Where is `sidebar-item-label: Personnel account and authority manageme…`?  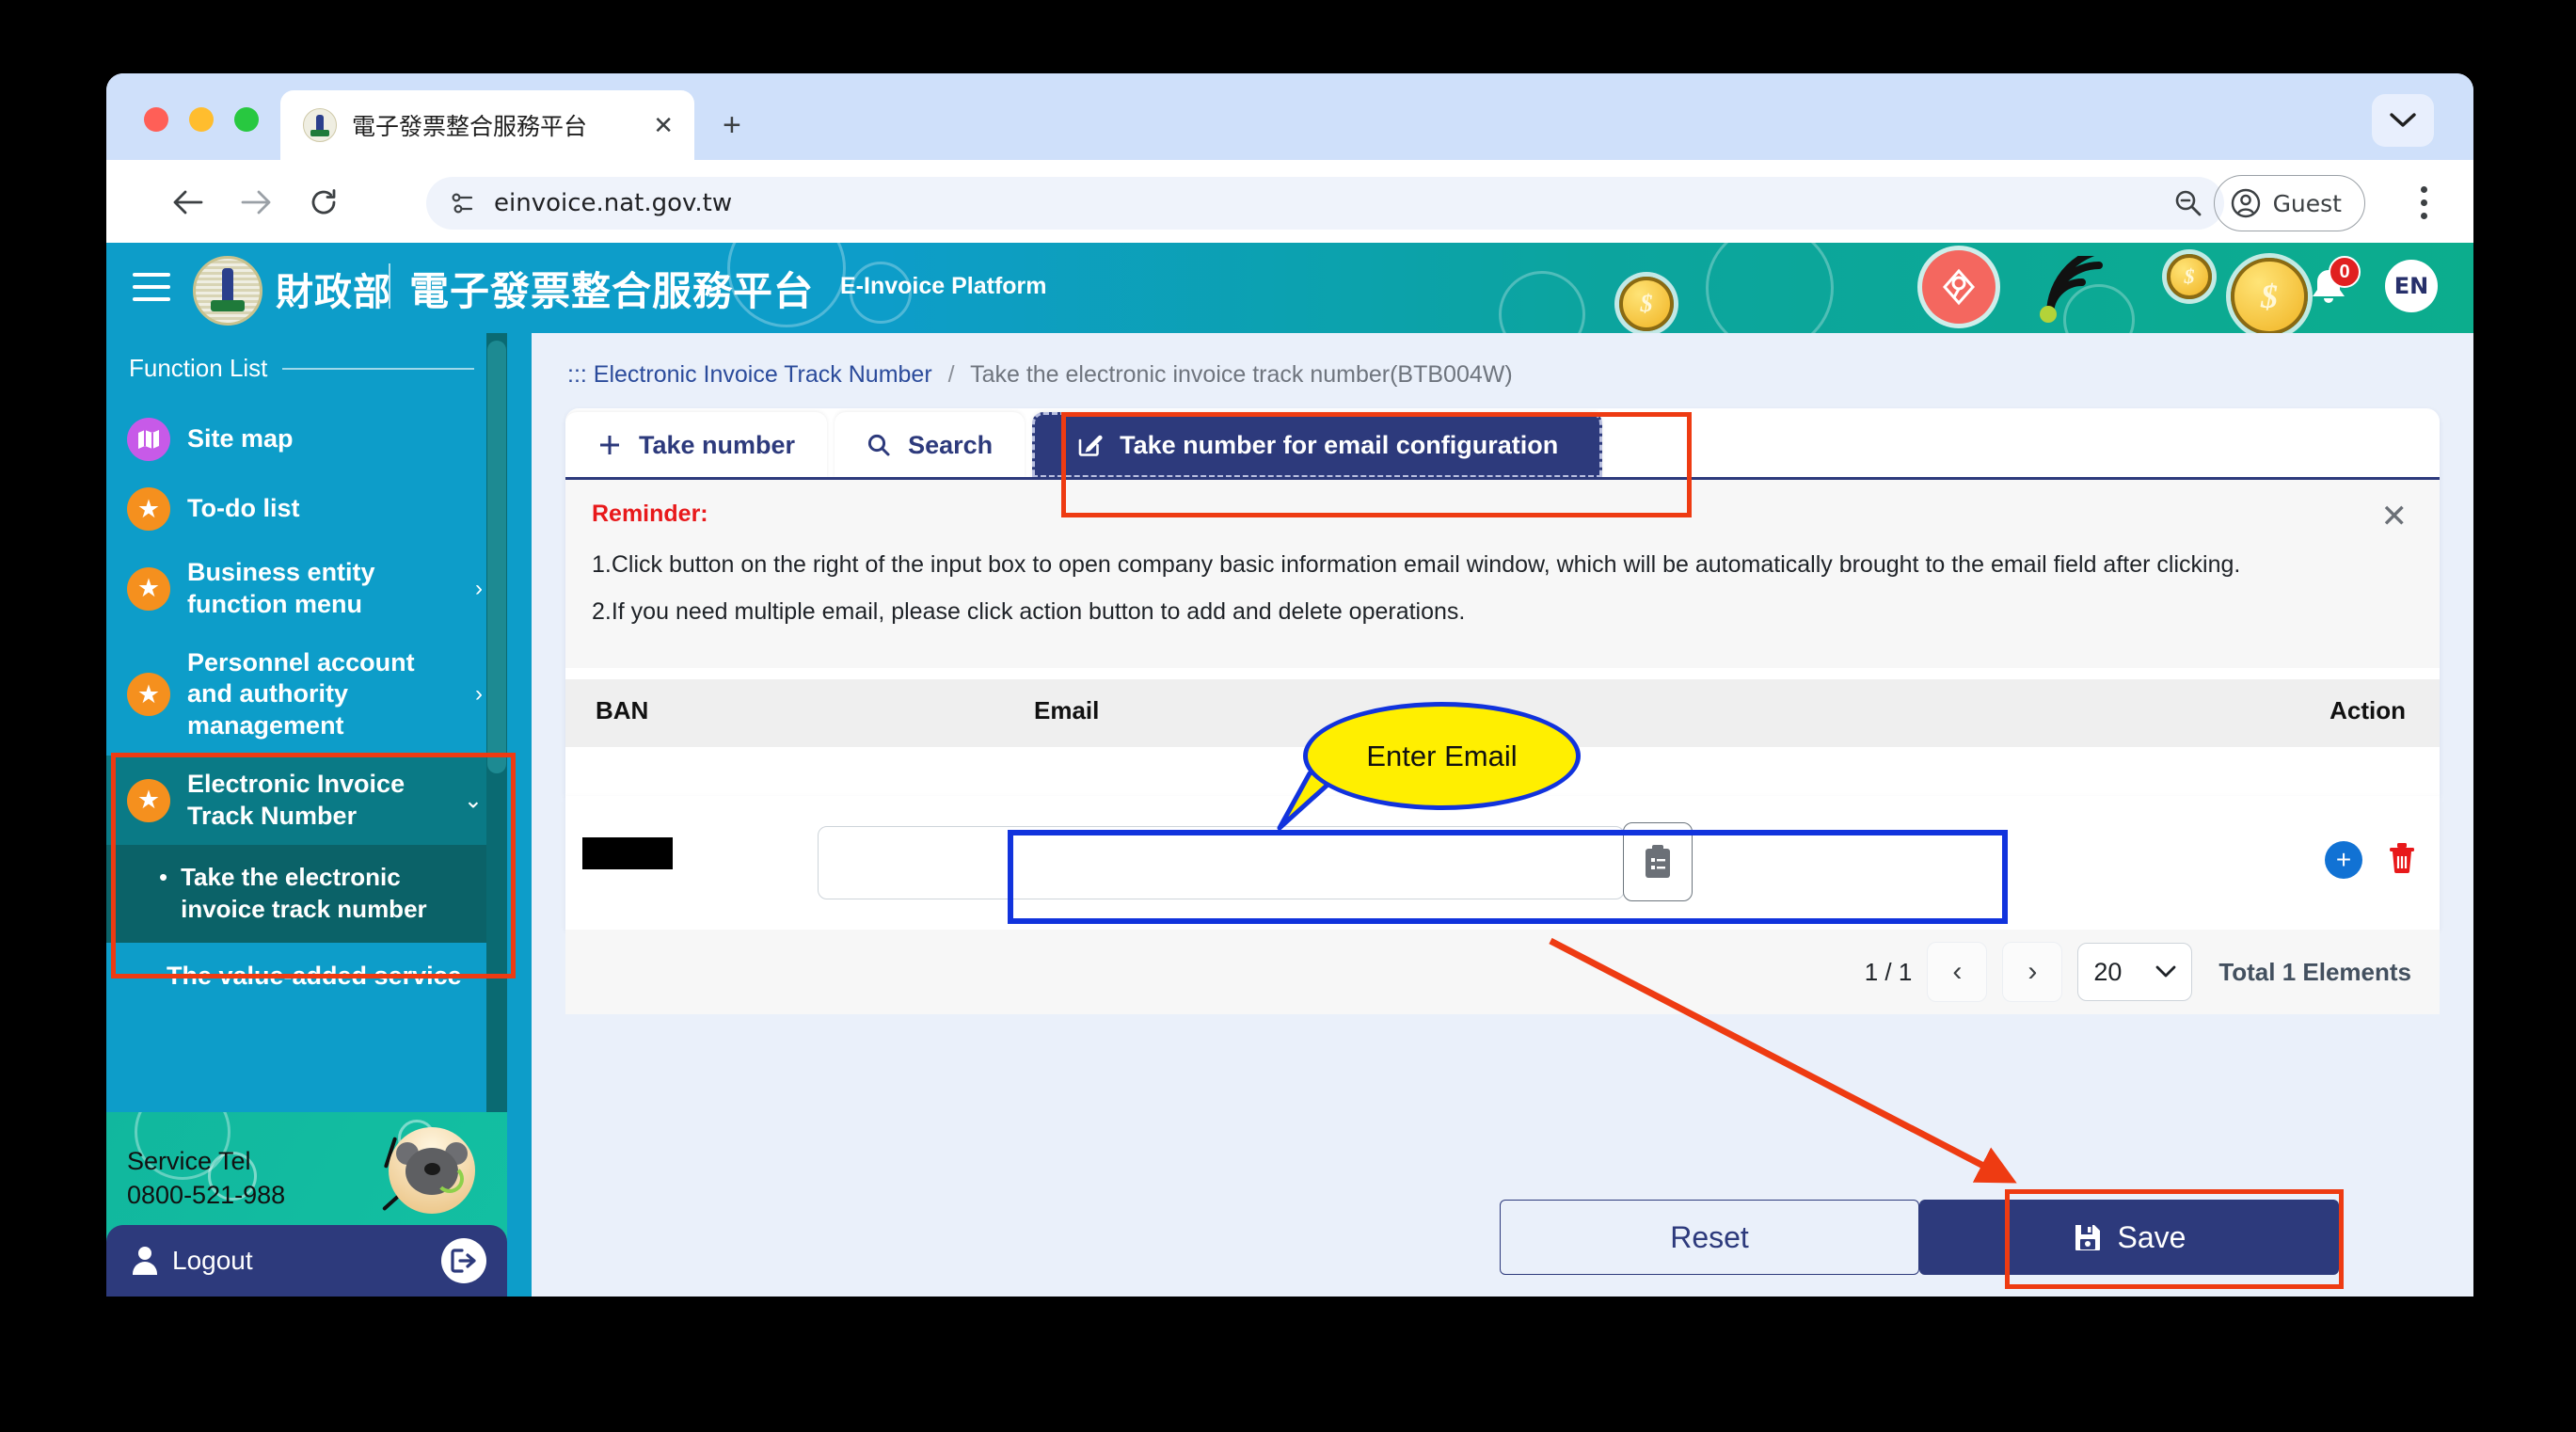
sidebar-item-label: Personnel account and authority manageme… is located at coordinates (301, 693).